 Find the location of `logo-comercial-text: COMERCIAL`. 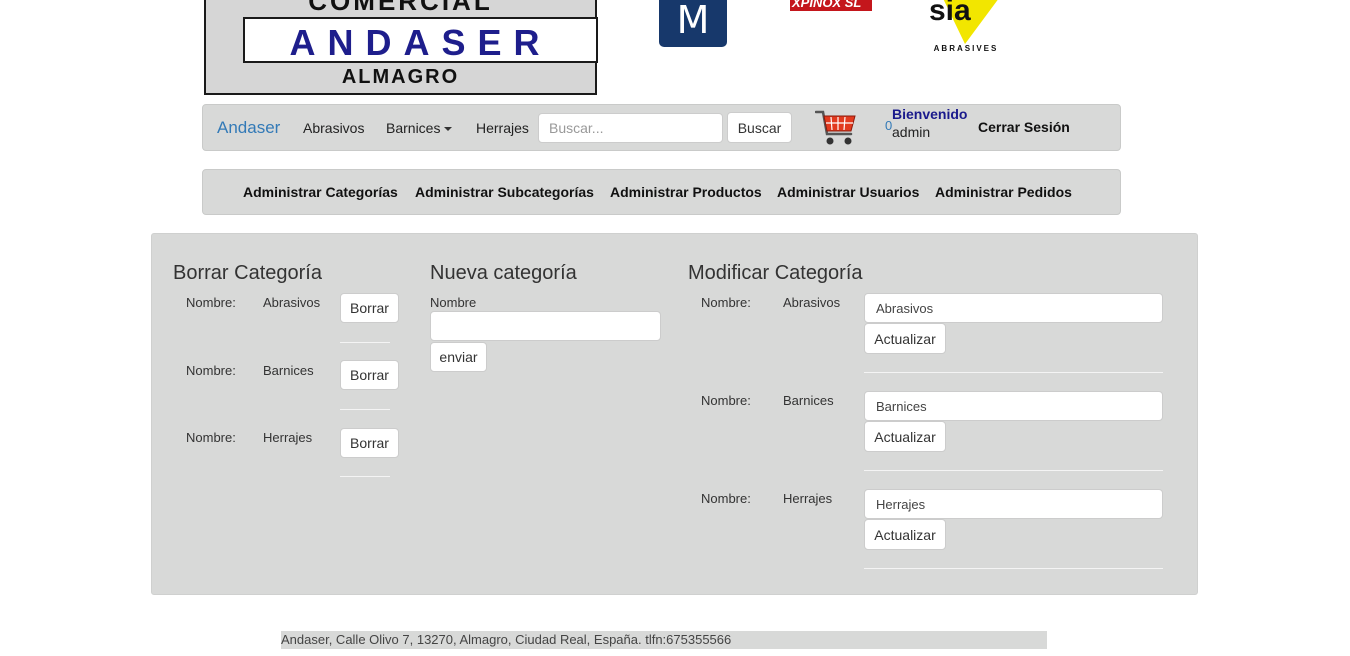

logo-comercial-text: COMERCIAL is located at coordinates (400, 8).